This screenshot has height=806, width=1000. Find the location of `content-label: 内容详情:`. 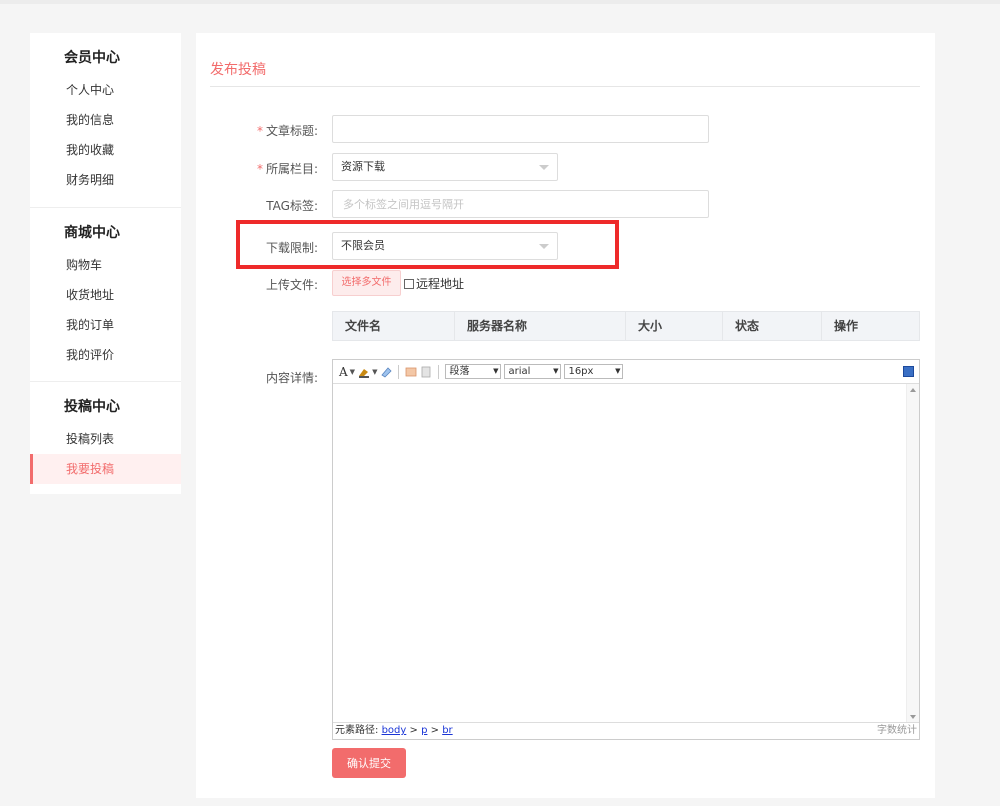

content-label: 内容详情: is located at coordinates (291, 378).